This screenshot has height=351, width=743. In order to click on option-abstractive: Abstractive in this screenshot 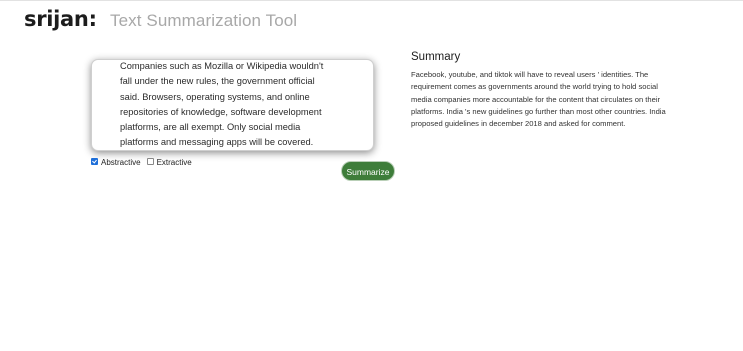, I will do `click(116, 162)`.